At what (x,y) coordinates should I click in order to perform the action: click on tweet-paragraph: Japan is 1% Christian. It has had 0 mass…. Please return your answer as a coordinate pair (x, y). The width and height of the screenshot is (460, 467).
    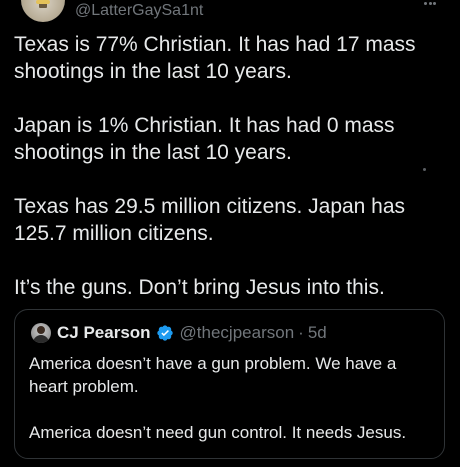
    Looking at the image, I should click on (204, 139).